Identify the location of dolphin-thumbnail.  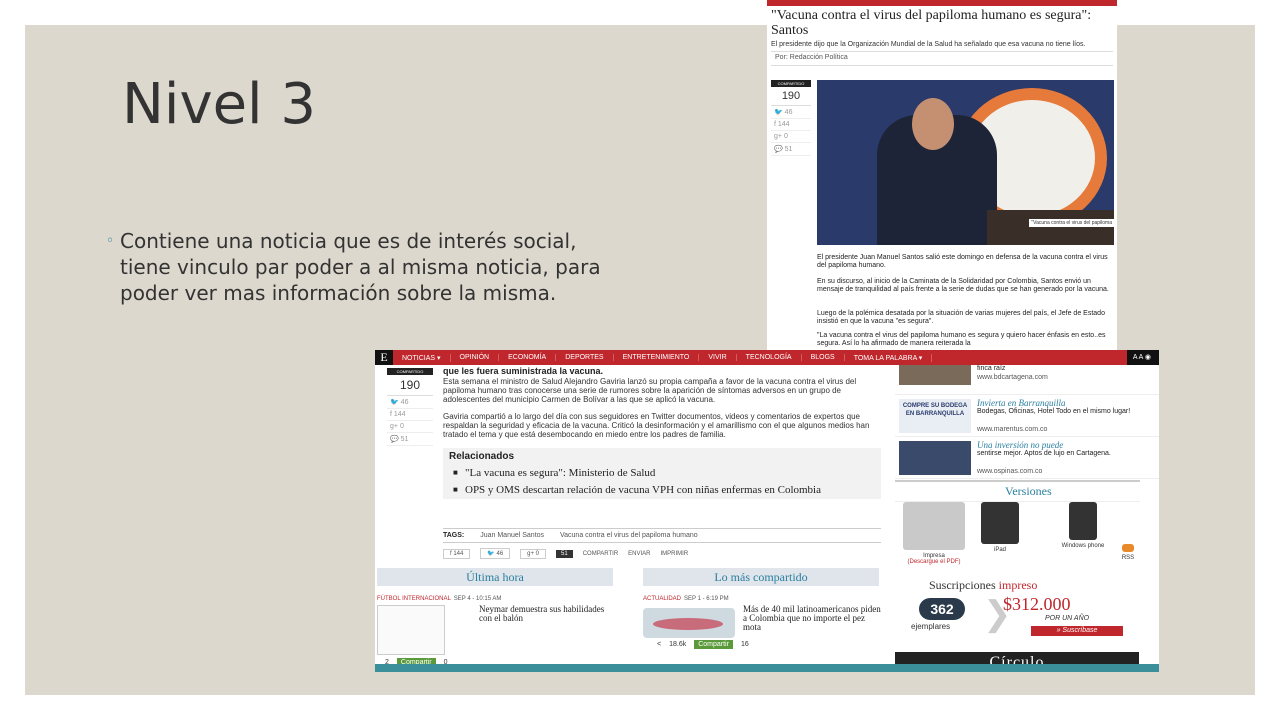
(689, 623).